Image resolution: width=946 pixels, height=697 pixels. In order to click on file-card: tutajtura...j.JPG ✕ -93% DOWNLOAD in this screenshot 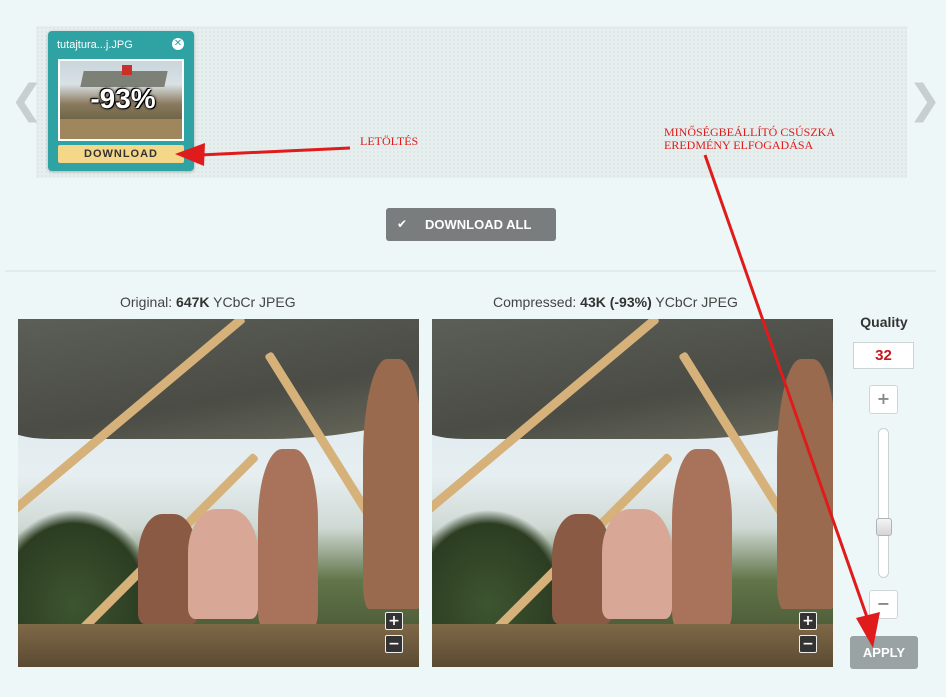, I will do `click(121, 101)`.